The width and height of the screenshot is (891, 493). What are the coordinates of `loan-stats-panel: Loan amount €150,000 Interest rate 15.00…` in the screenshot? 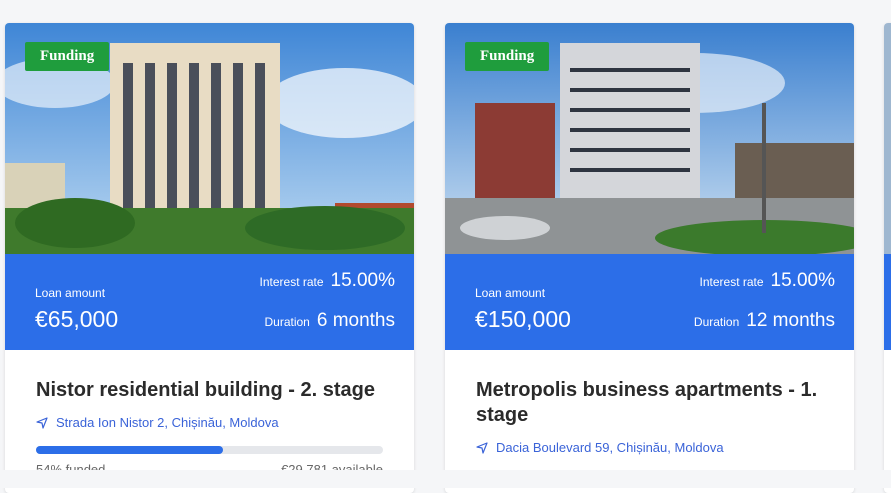 It's located at (649, 302).